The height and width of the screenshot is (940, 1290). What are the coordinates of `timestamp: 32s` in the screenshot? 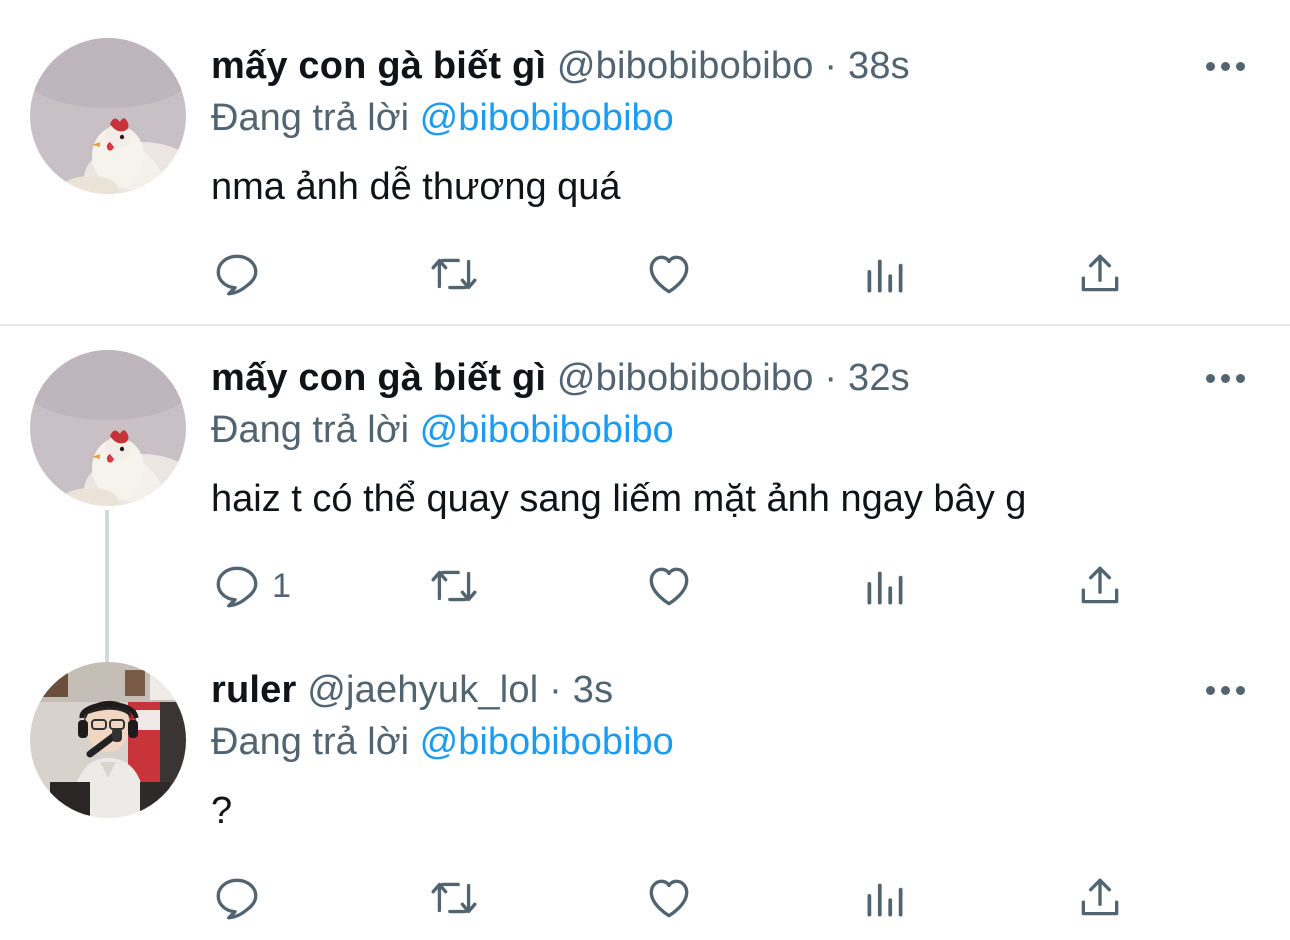 It's located at (879, 378).